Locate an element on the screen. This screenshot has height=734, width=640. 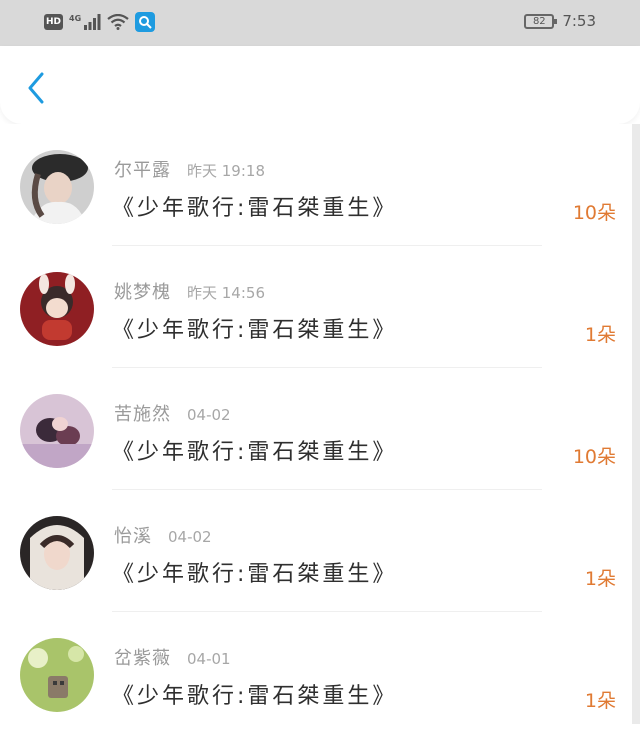
meta-line: 尔平露 昨天 19:18 is located at coordinates (189, 169).